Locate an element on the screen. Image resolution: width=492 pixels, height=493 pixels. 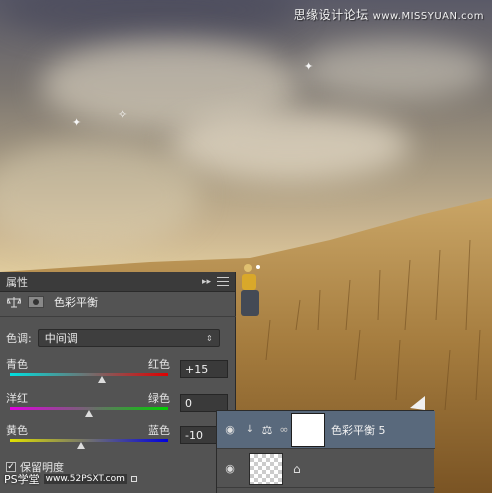
clip-arrow-icon: ↓ is located at coordinates (250, 429).